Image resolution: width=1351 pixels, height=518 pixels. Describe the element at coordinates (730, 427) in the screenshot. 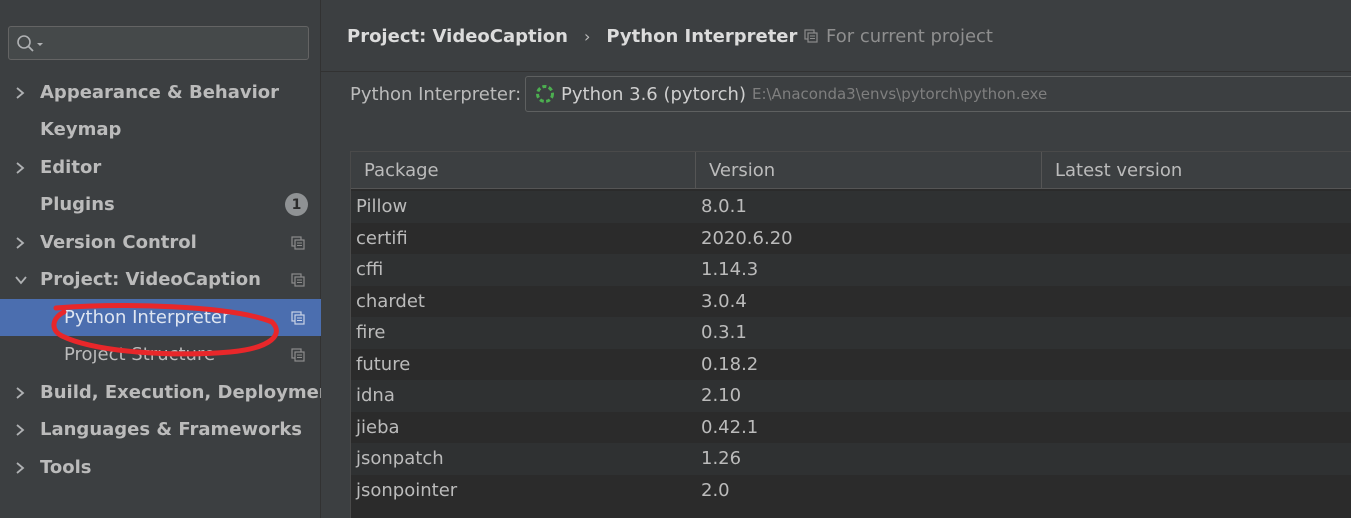

I see `package-version: 0.42.1` at that location.